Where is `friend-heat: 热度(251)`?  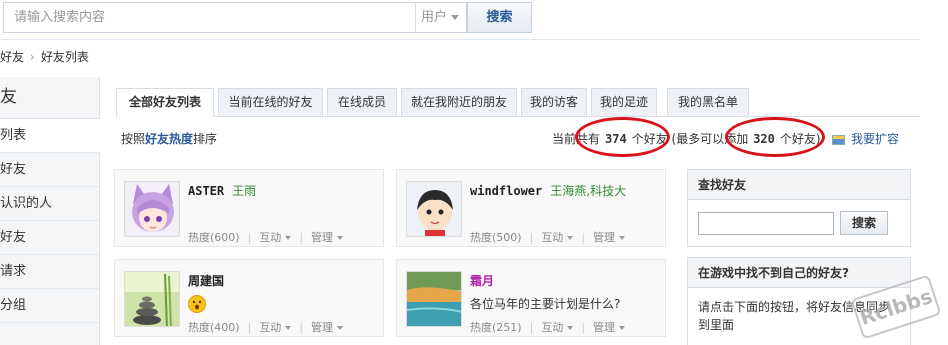
friend-heat: 热度(251) is located at coordinates (496, 327).